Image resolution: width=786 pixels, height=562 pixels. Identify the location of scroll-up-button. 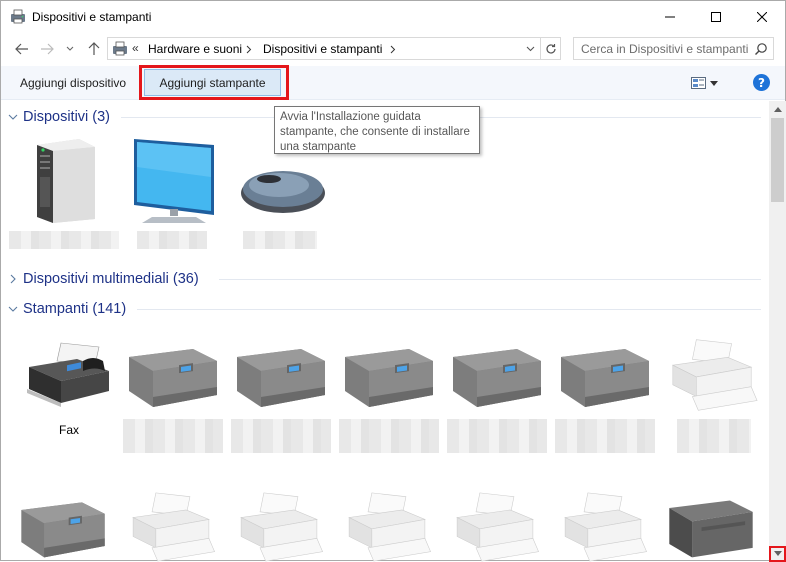
(777, 109).